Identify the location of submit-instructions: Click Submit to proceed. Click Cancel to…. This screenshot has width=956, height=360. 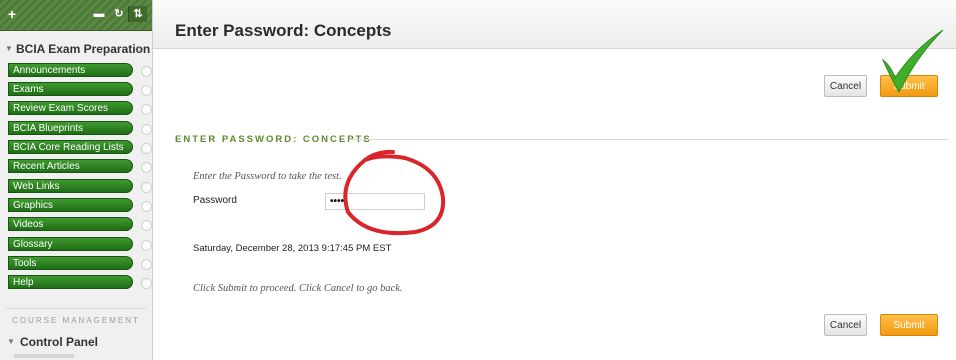
(298, 288).